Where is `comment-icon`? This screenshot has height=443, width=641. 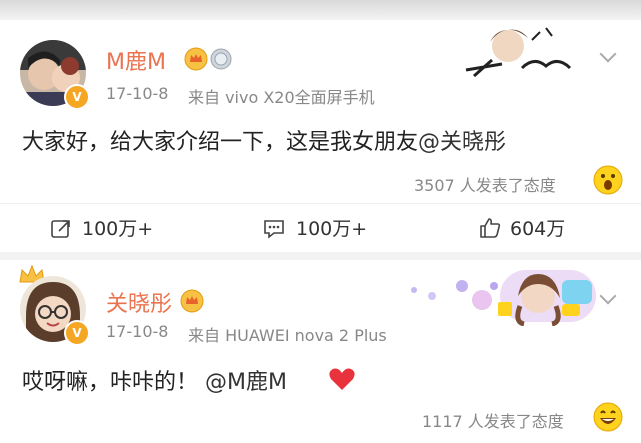
comment-icon is located at coordinates (274, 231).